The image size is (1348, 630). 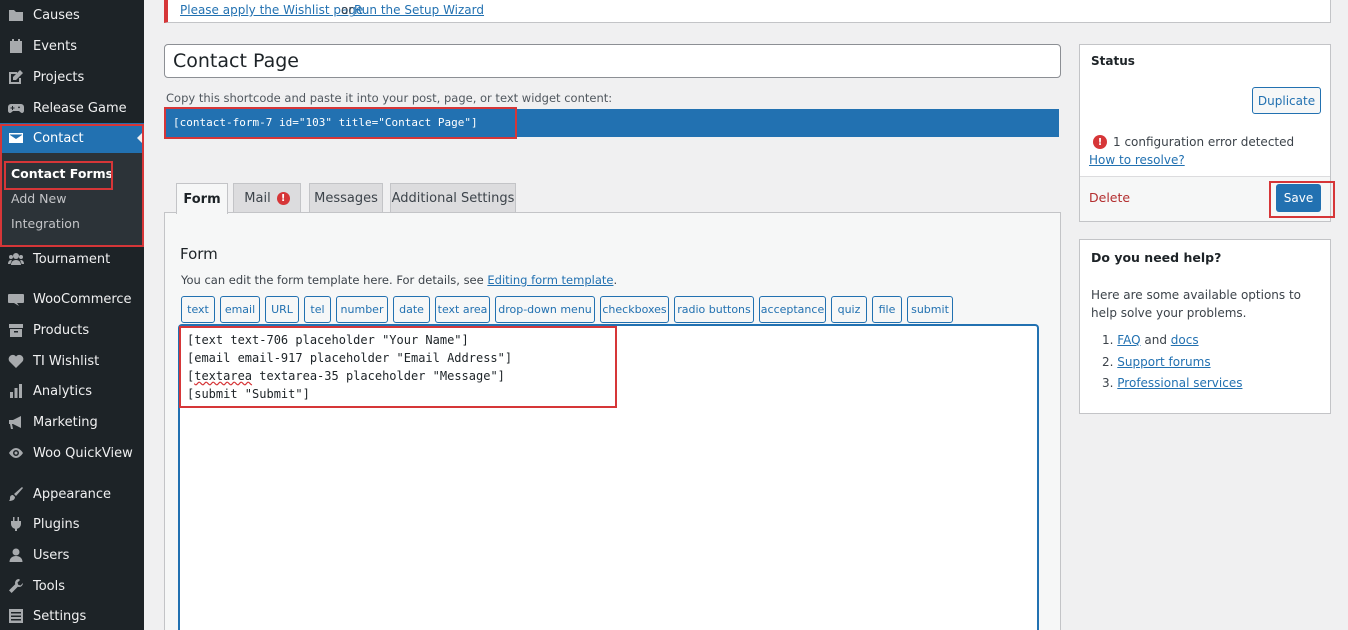 What do you see at coordinates (45, 223) in the screenshot?
I see `submenu-integration: Integration` at bounding box center [45, 223].